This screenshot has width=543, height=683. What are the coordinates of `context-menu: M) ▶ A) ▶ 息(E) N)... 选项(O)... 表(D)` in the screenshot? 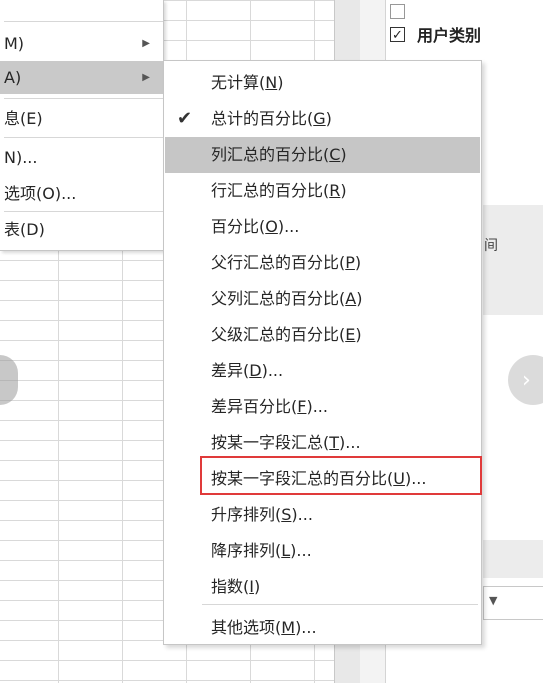 It's located at (82, 125).